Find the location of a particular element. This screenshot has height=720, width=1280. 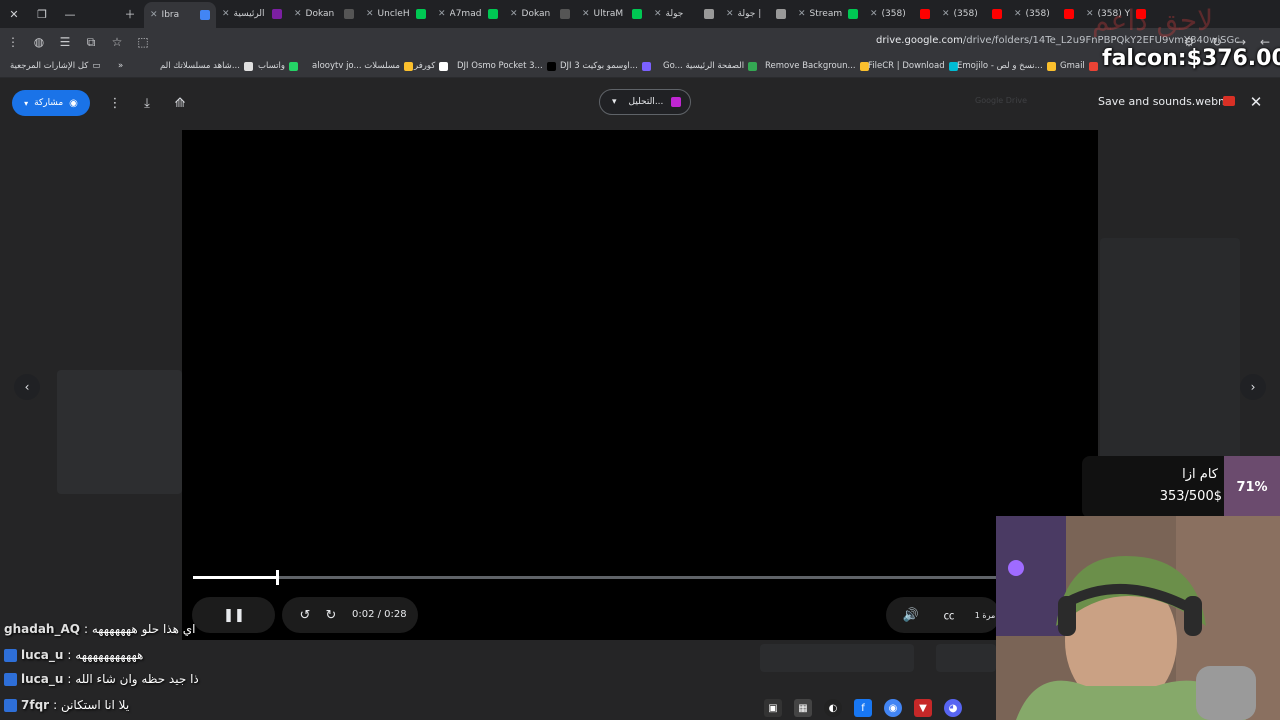

chrome-icon: ◉ is located at coordinates (893, 708).